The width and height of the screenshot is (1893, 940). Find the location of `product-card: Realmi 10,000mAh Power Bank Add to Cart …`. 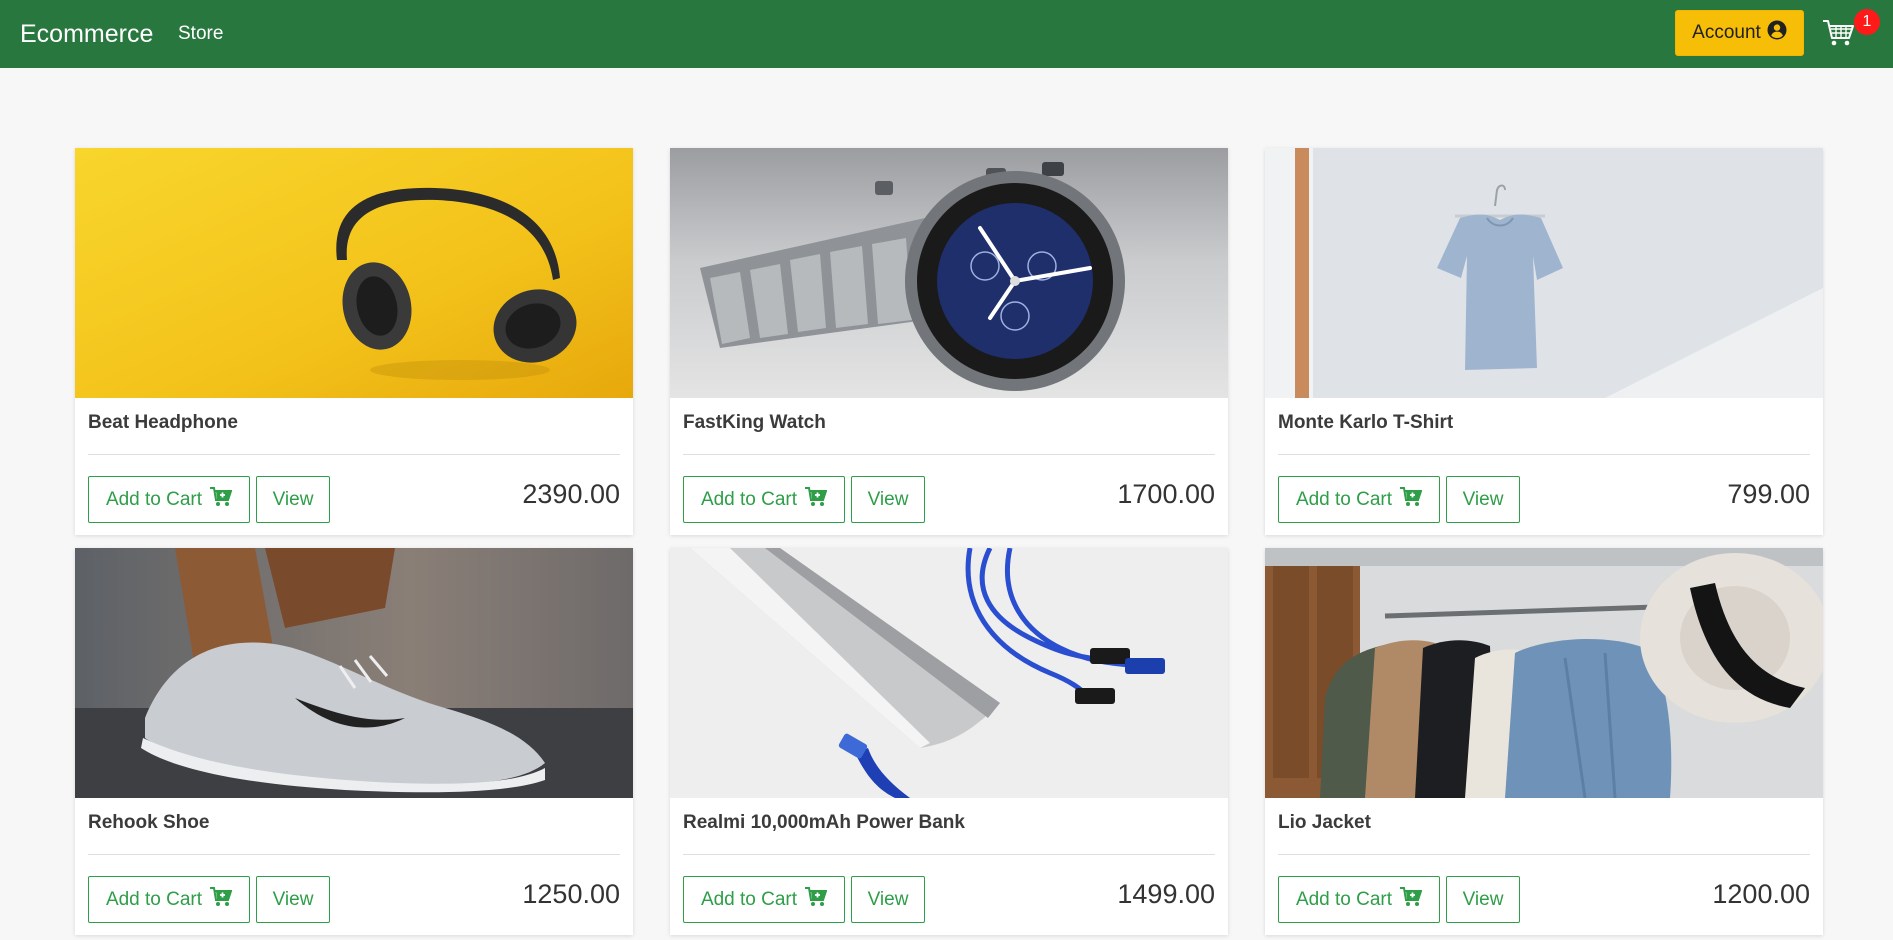

product-card: Realmi 10,000mAh Power Bank Add to Cart … is located at coordinates (949, 741).